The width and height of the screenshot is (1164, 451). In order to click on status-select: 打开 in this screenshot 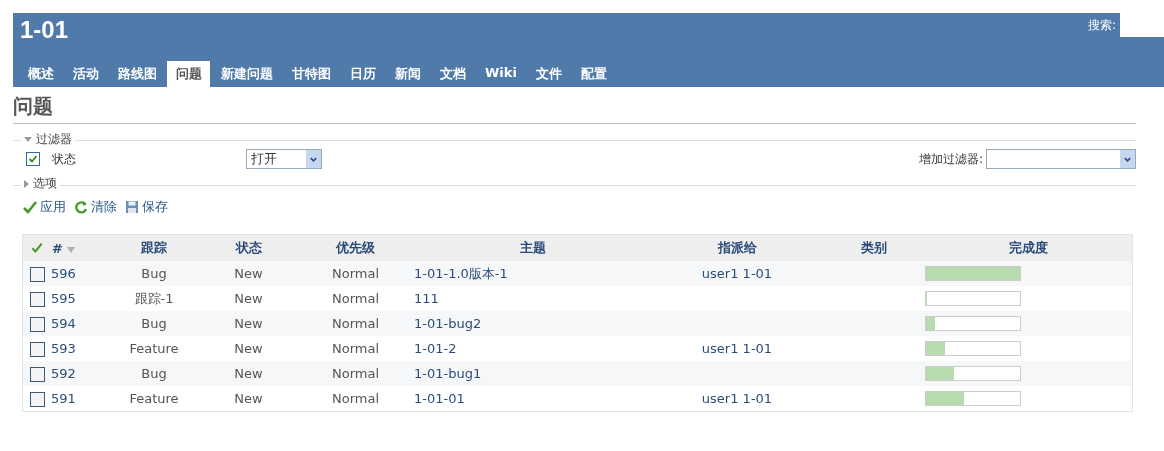, I will do `click(284, 159)`.